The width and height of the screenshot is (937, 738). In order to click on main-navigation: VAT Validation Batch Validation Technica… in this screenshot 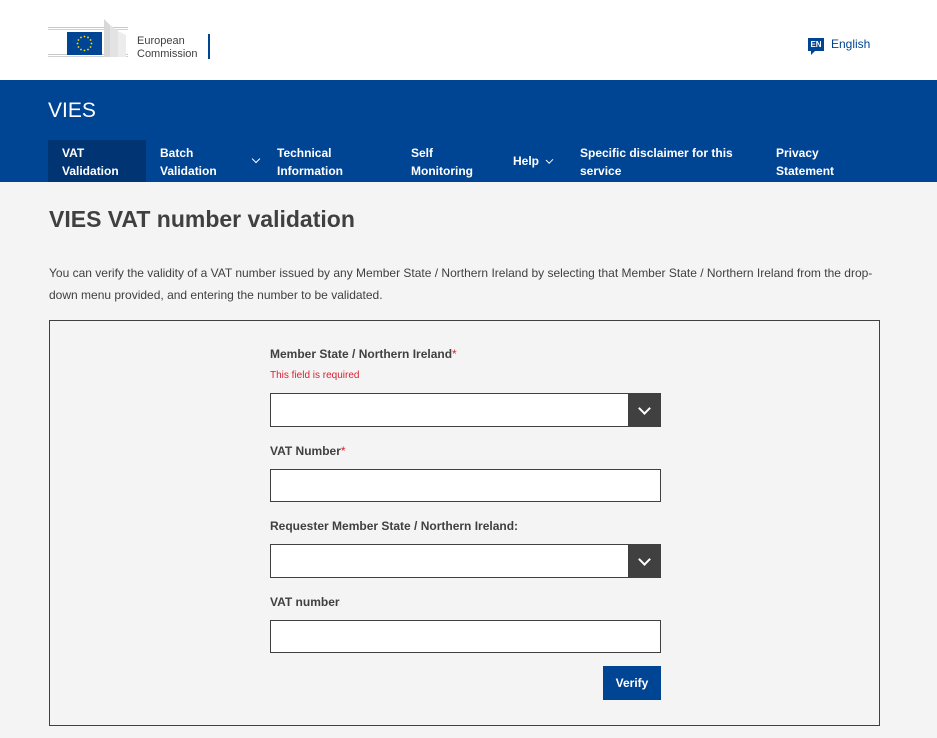, I will do `click(460, 161)`.